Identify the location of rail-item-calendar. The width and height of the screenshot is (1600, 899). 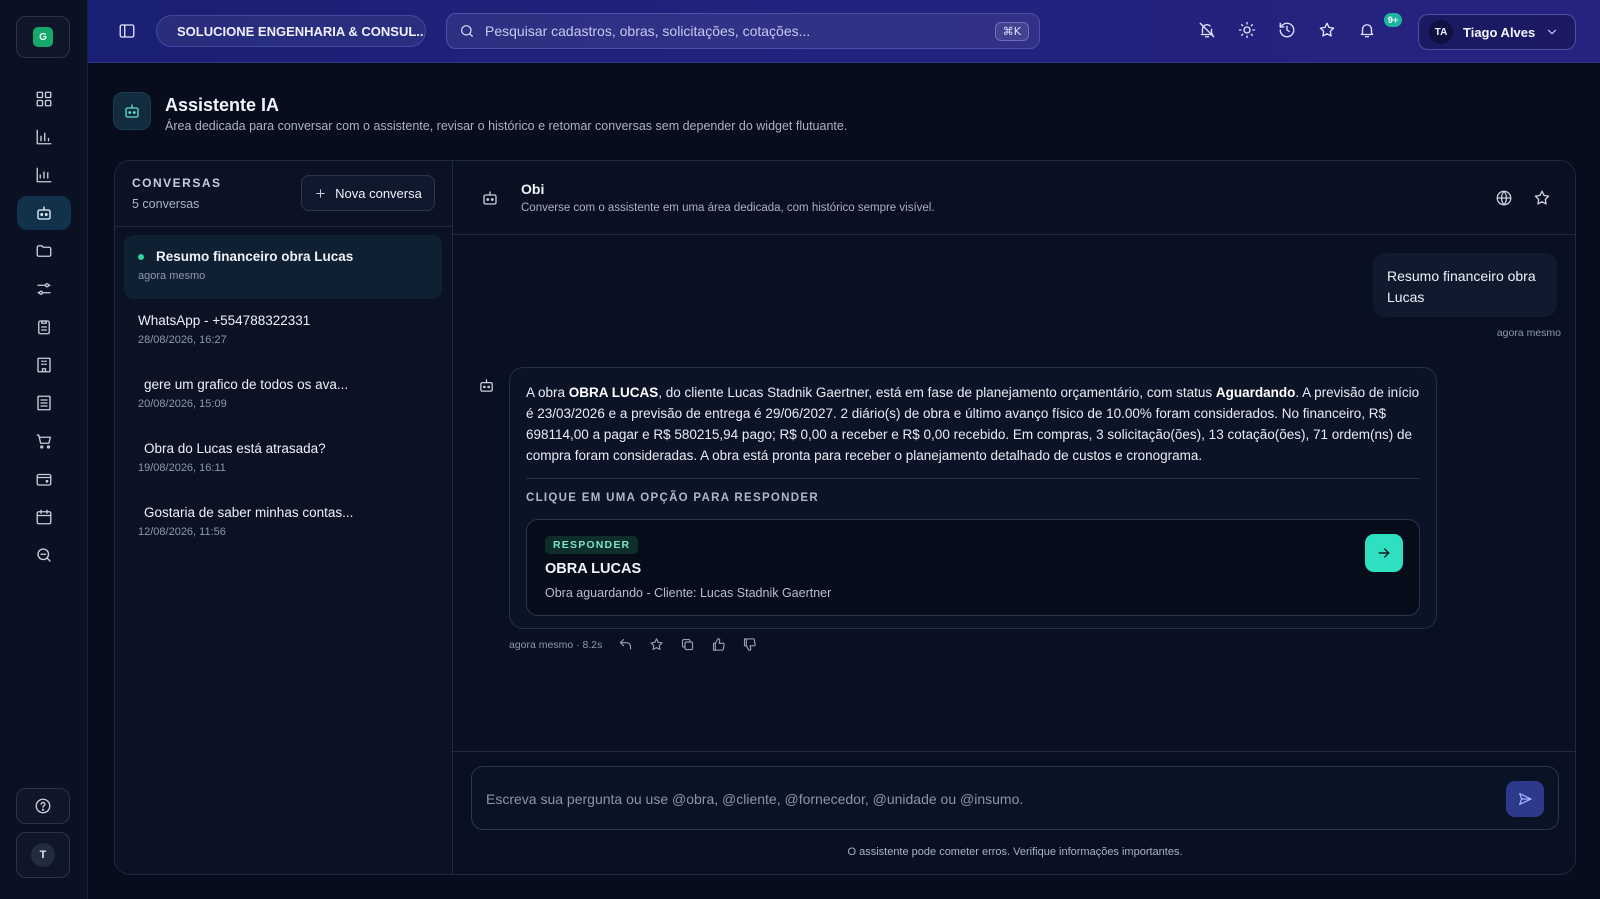
(44, 517).